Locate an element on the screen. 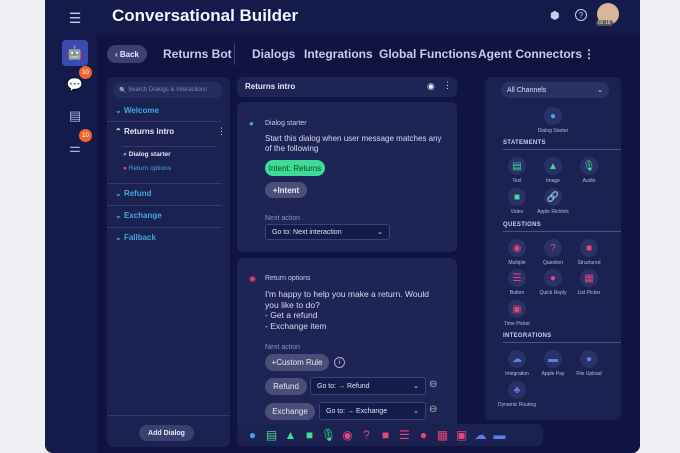  cube-icon: ⬢ is located at coordinates (555, 15).